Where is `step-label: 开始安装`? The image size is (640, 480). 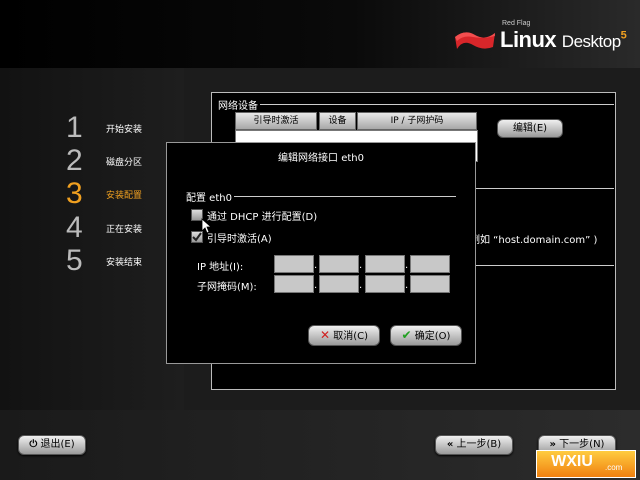 step-label: 开始安装 is located at coordinates (124, 130).